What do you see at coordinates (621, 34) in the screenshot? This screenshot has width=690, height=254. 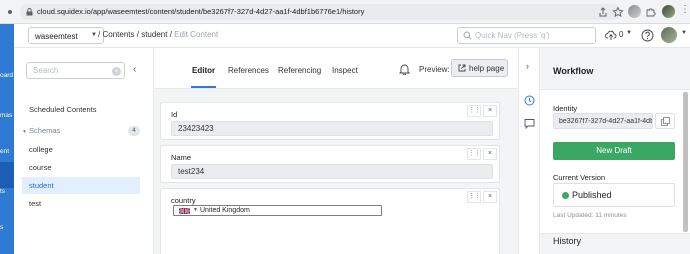 I see `upload-count: 0` at bounding box center [621, 34].